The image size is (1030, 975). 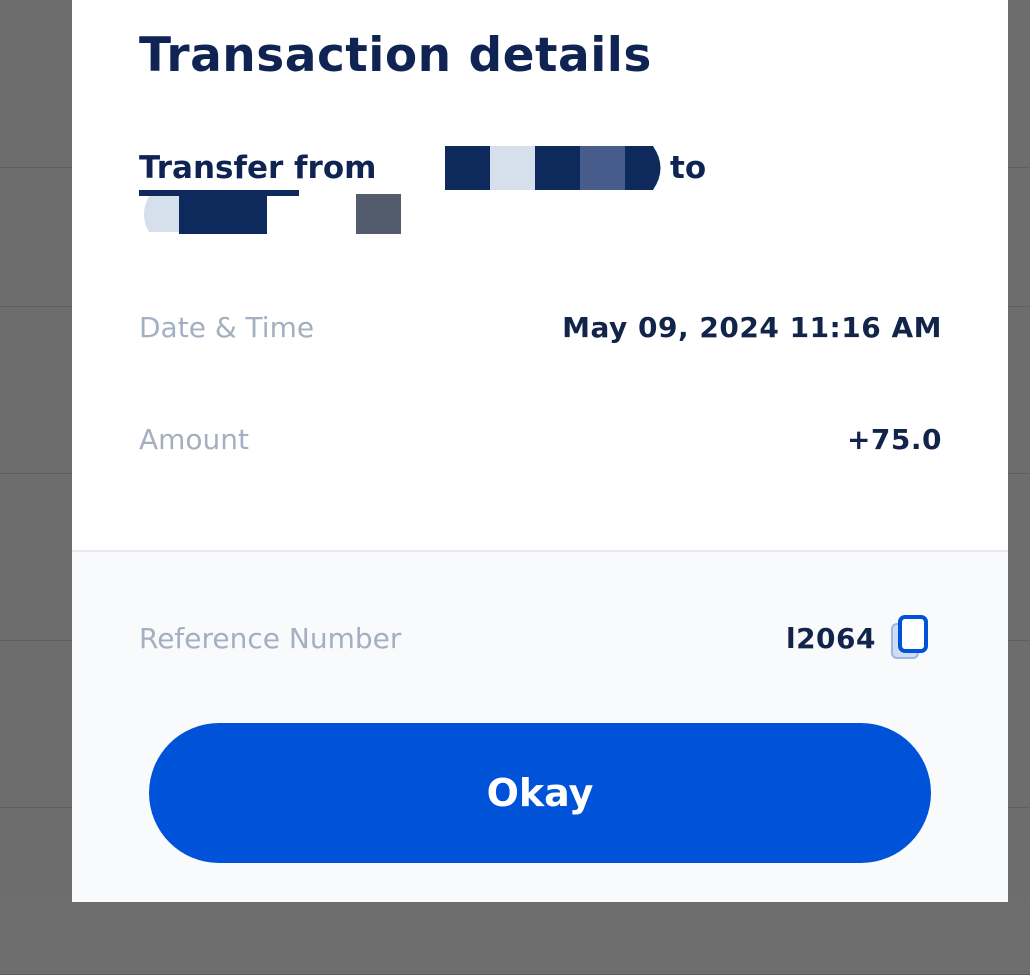 What do you see at coordinates (540, 793) in the screenshot?
I see `okay-button: Okay` at bounding box center [540, 793].